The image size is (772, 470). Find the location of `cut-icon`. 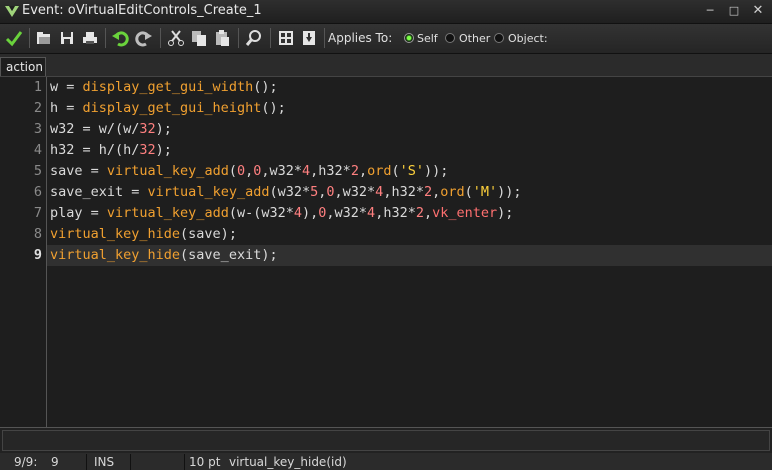

cut-icon is located at coordinates (176, 38).